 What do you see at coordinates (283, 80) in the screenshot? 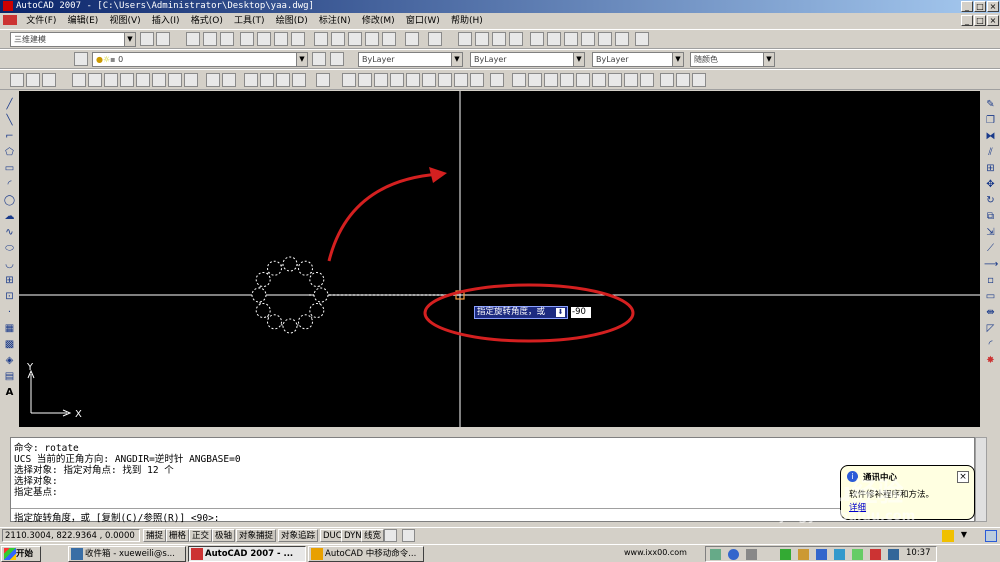
I see `realistic-style-icon` at bounding box center [283, 80].